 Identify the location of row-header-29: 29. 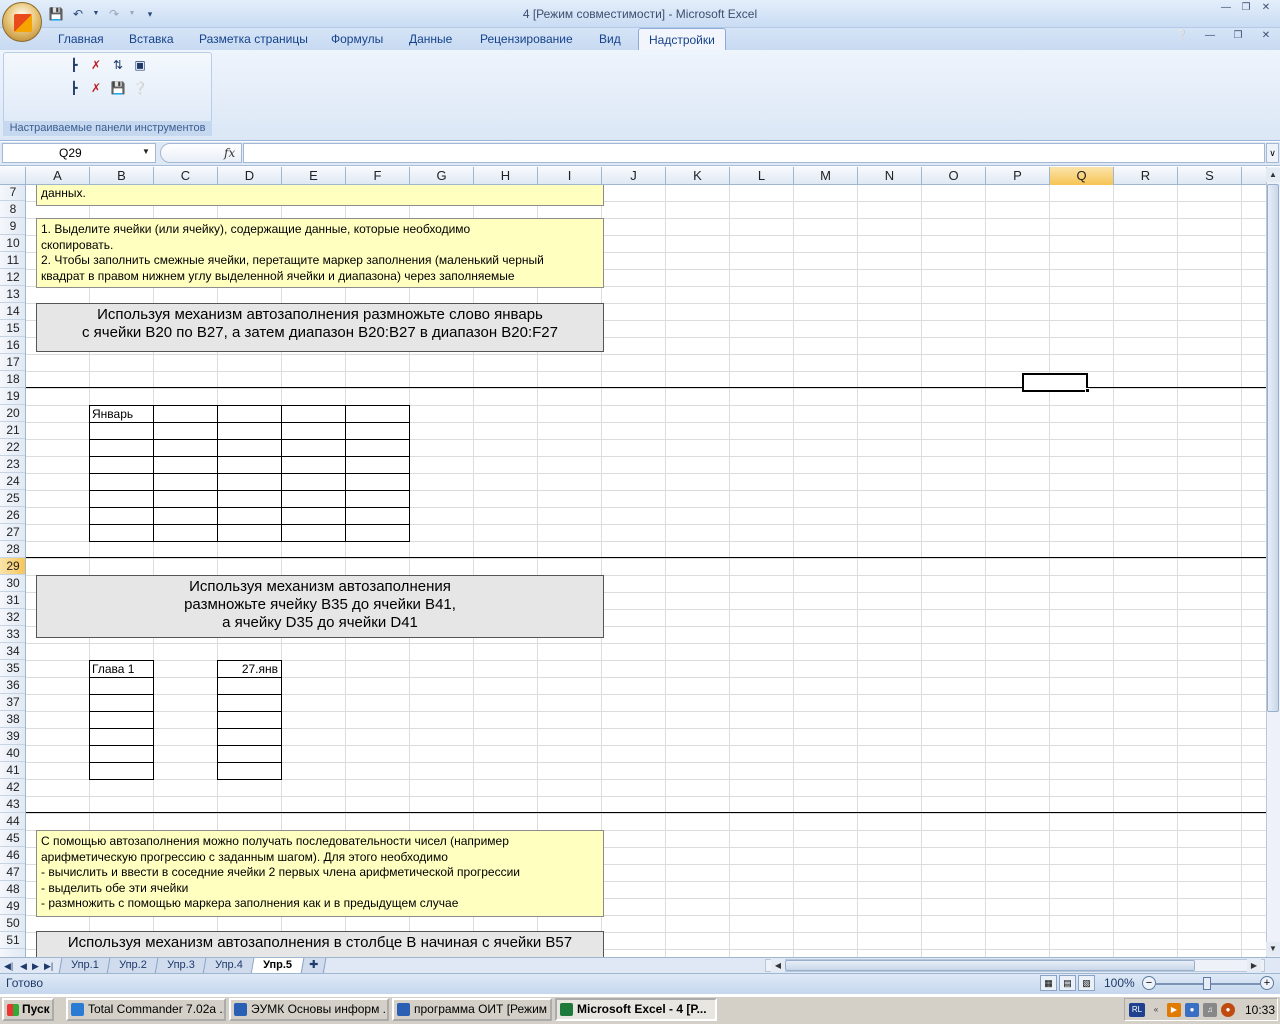
(12, 566).